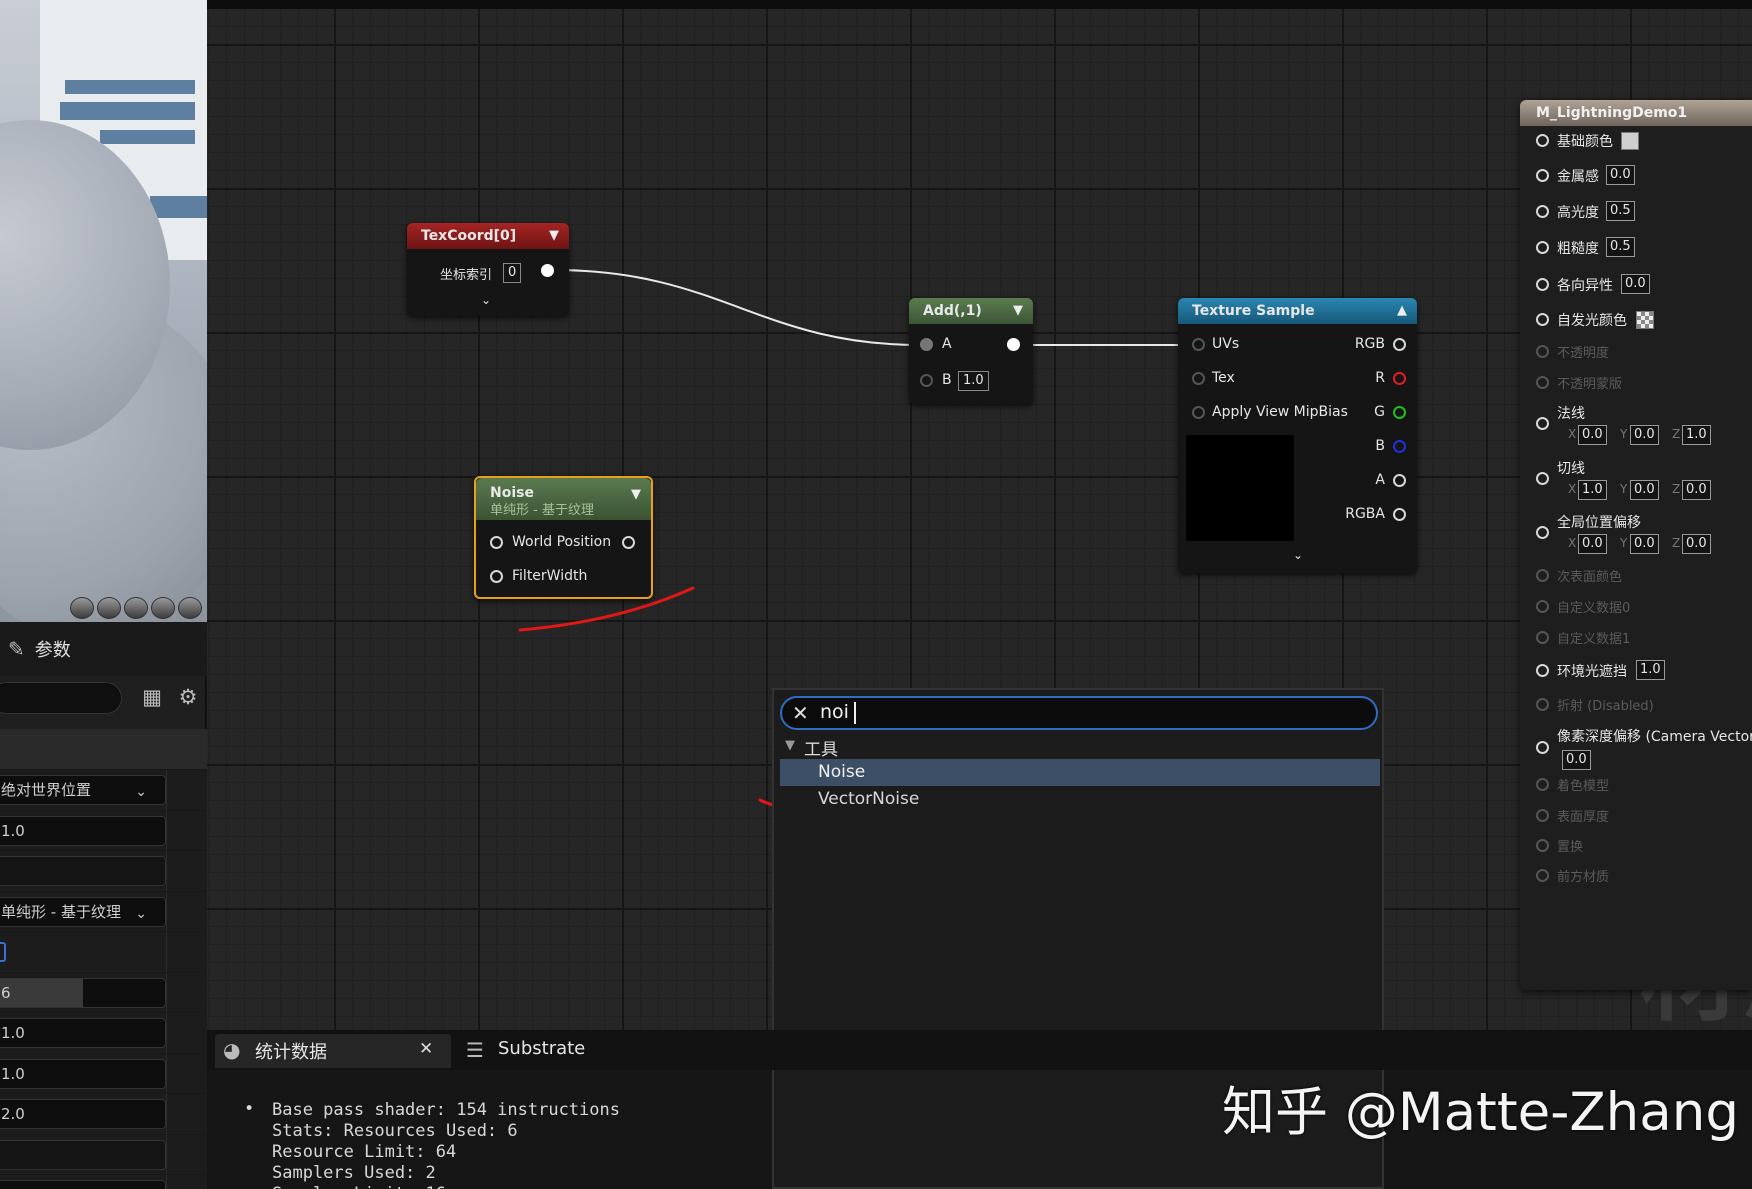 The height and width of the screenshot is (1189, 1752). Describe the element at coordinates (1399, 446) in the screenshot. I see `b-output-pin` at that location.